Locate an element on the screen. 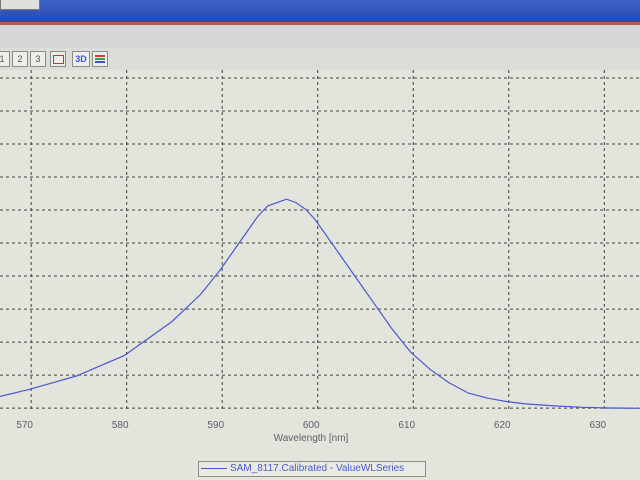 Image resolution: width=640 pixels, height=480 pixels. window-tab is located at coordinates (20, 5).